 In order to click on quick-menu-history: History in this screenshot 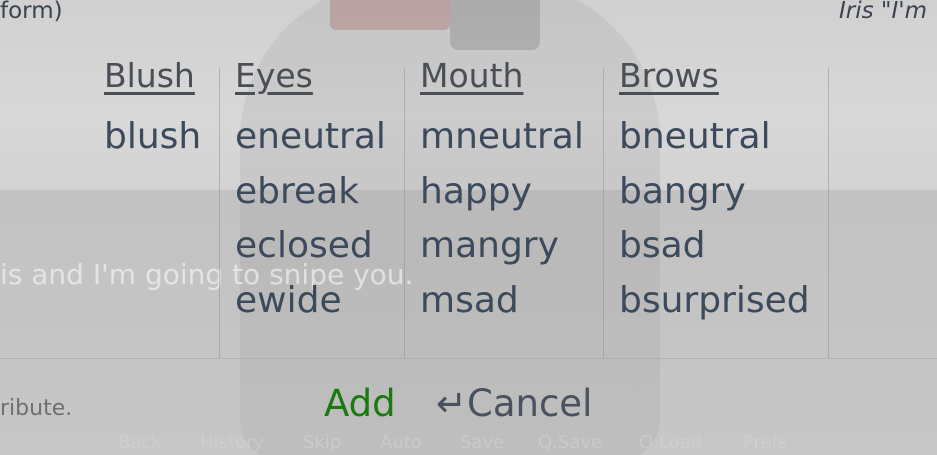, I will do `click(232, 442)`.